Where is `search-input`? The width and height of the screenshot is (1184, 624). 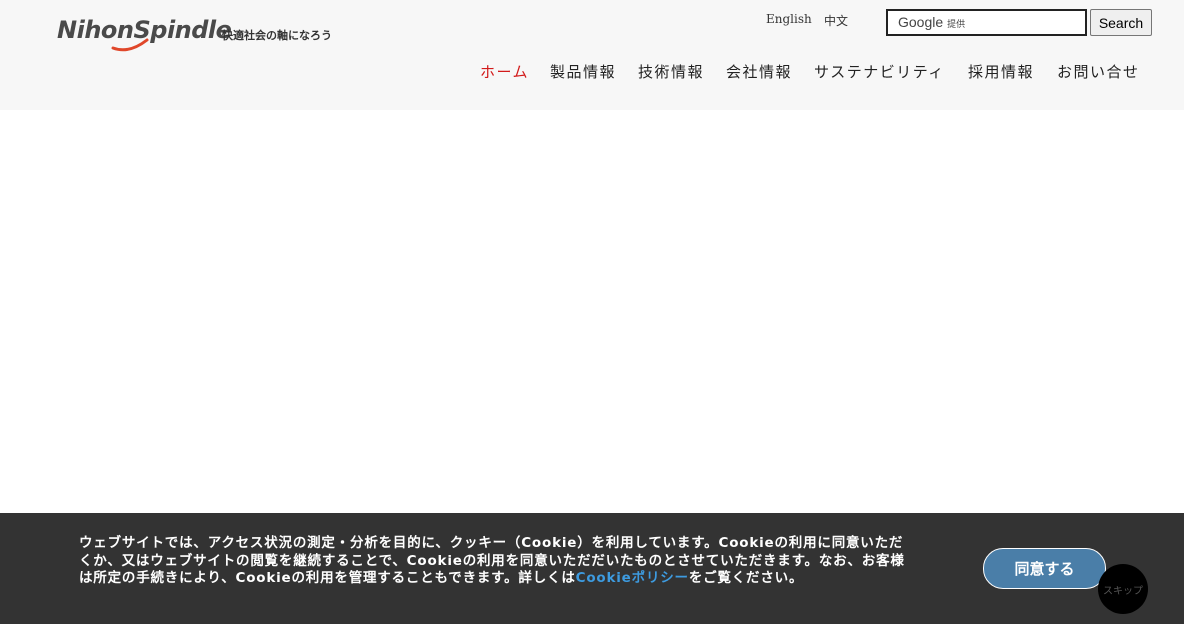
search-input is located at coordinates (986, 22).